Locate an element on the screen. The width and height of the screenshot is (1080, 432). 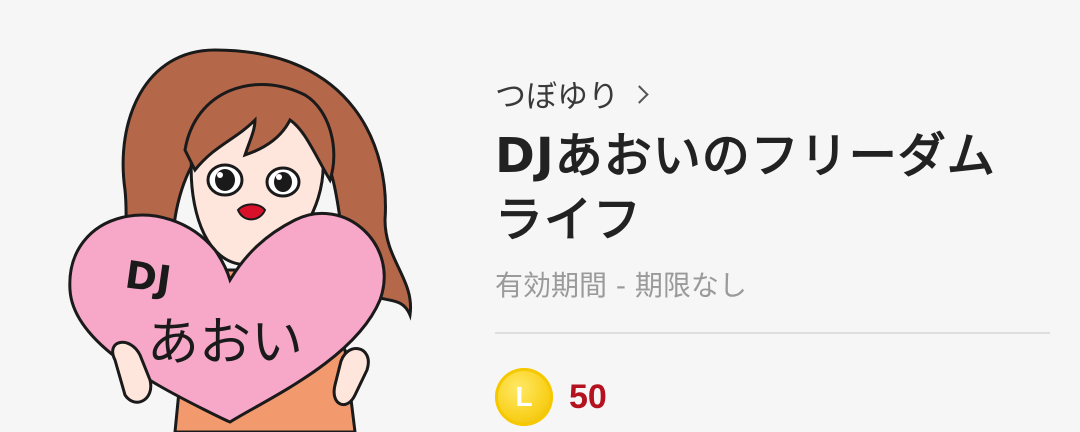
lips is located at coordinates (251, 212).